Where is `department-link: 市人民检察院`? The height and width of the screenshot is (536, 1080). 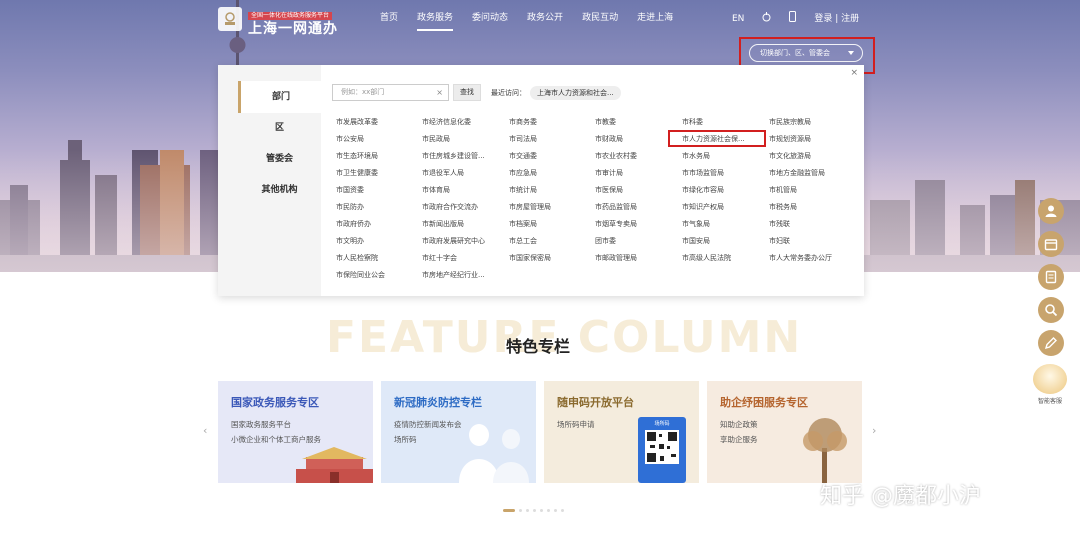
department-link: 市人民检察院 is located at coordinates (376, 258).